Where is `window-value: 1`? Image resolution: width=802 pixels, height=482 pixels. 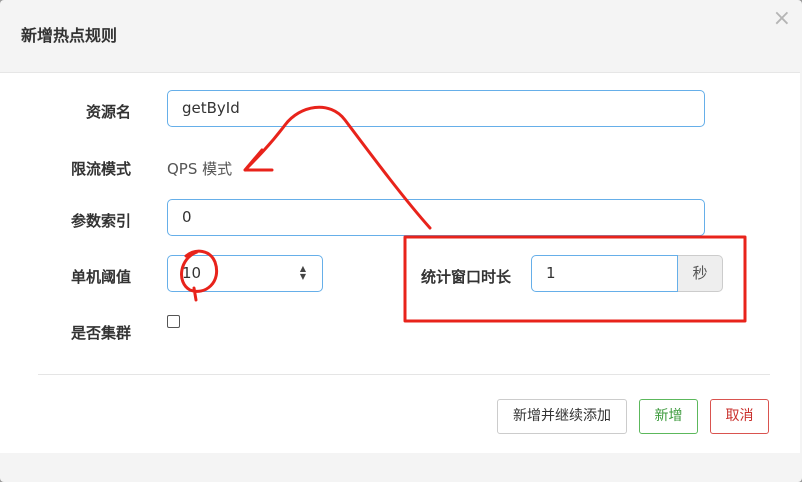 window-value: 1 is located at coordinates (551, 273).